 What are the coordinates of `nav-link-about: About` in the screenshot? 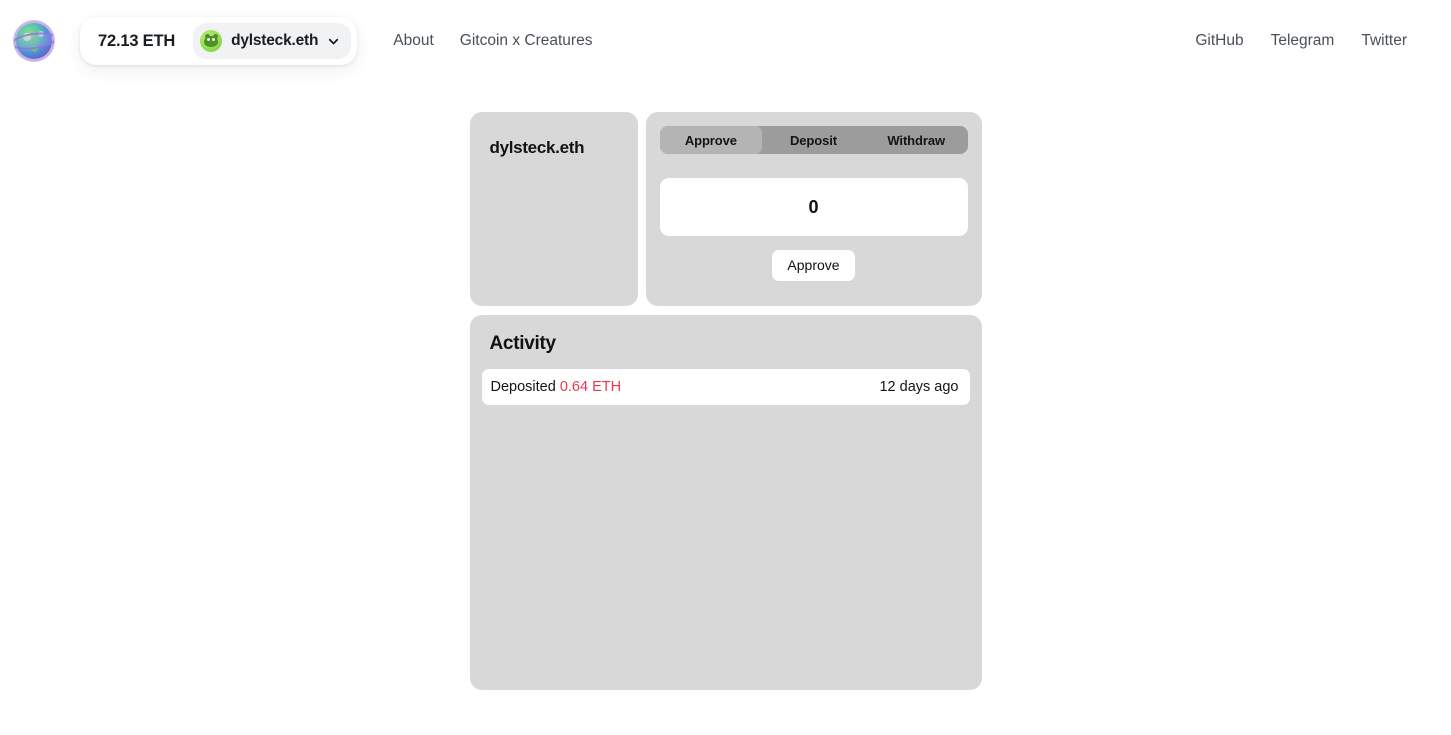 It's located at (413, 41).